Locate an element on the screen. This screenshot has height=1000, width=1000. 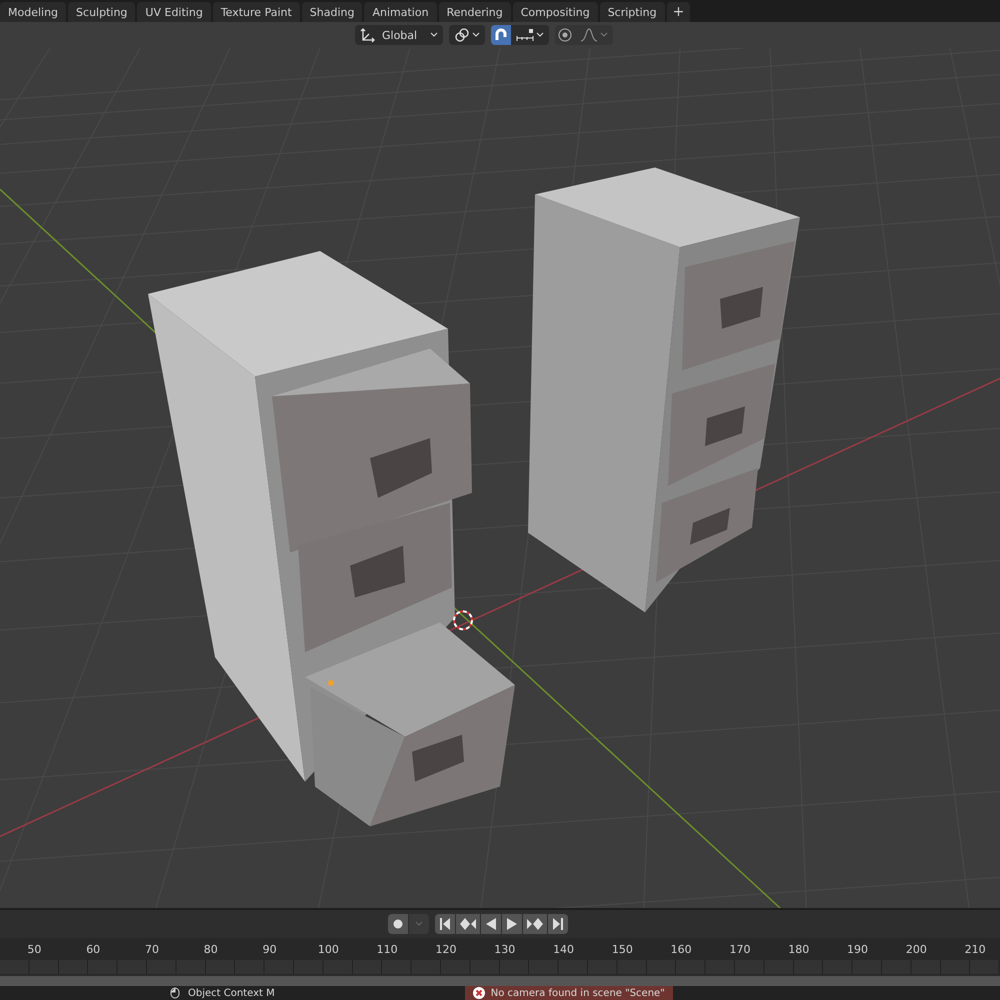
3d-cursor-icon is located at coordinates (463, 620).